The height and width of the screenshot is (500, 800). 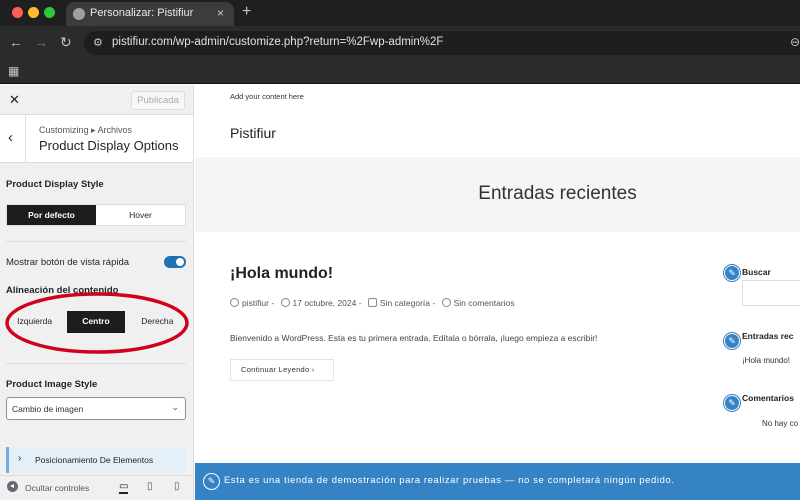 I want to click on customizer-header: ✕ Publicada, so click(x=96, y=100).